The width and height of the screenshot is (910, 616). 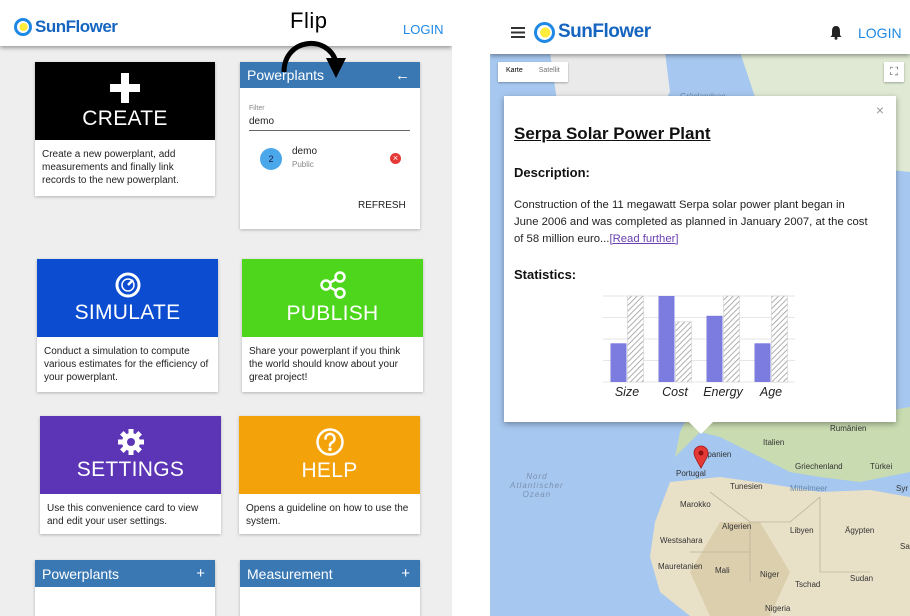 I want to click on map-label: Nord Atlantischer Ozean, so click(x=537, y=485).